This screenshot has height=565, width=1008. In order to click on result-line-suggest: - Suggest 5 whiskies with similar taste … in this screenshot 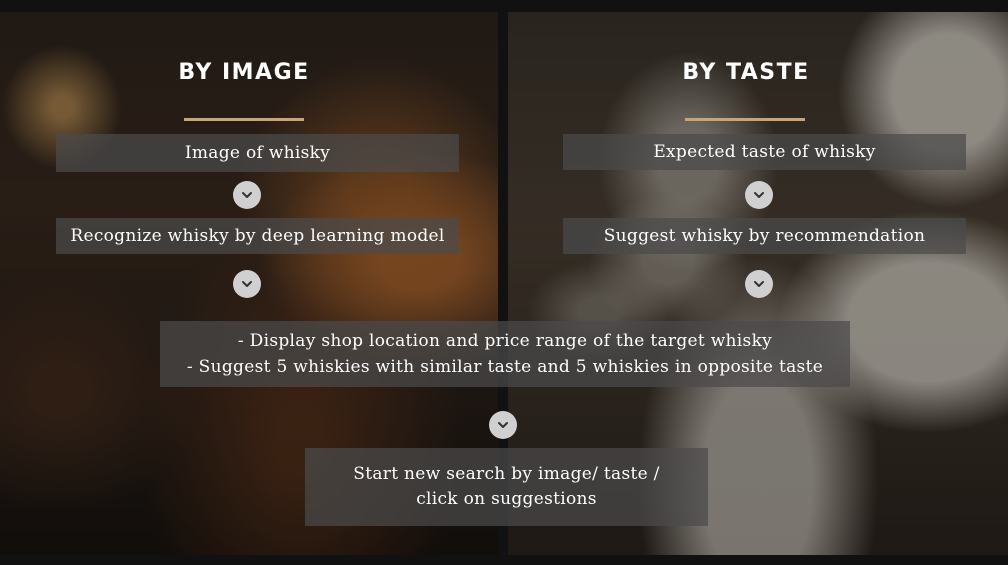, I will do `click(505, 367)`.